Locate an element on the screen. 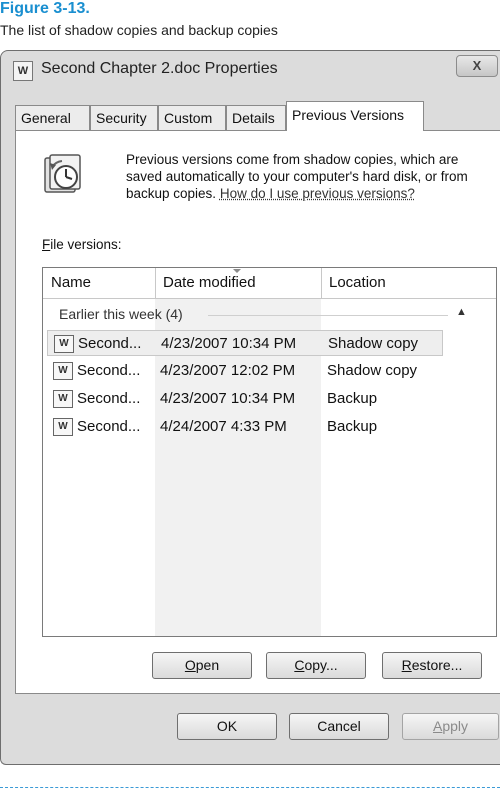 The width and height of the screenshot is (500, 790). previous-versions-clock-icon is located at coordinates (64, 175).